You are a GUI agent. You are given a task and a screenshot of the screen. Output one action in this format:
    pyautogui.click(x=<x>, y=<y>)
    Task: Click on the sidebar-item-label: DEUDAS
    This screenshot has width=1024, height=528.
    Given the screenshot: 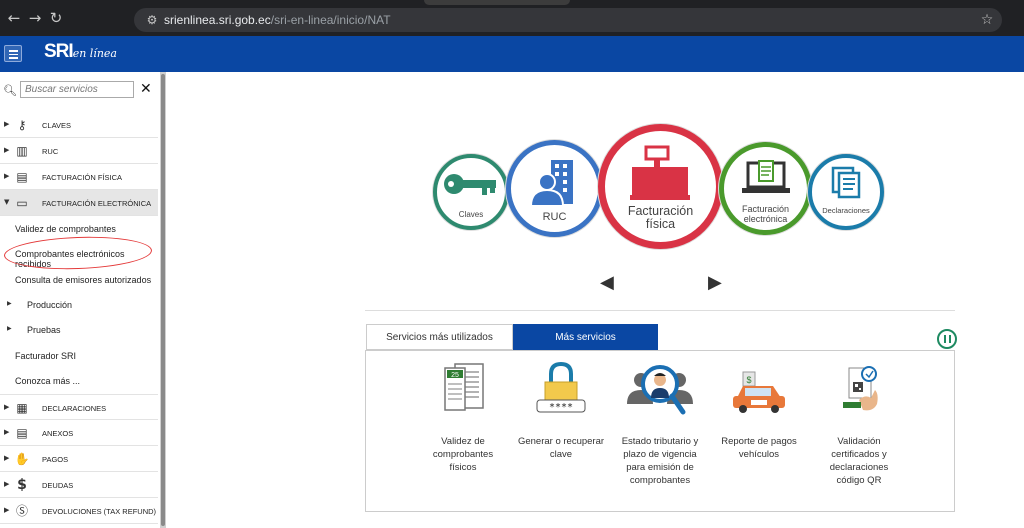 What is the action you would take?
    pyautogui.click(x=58, y=485)
    